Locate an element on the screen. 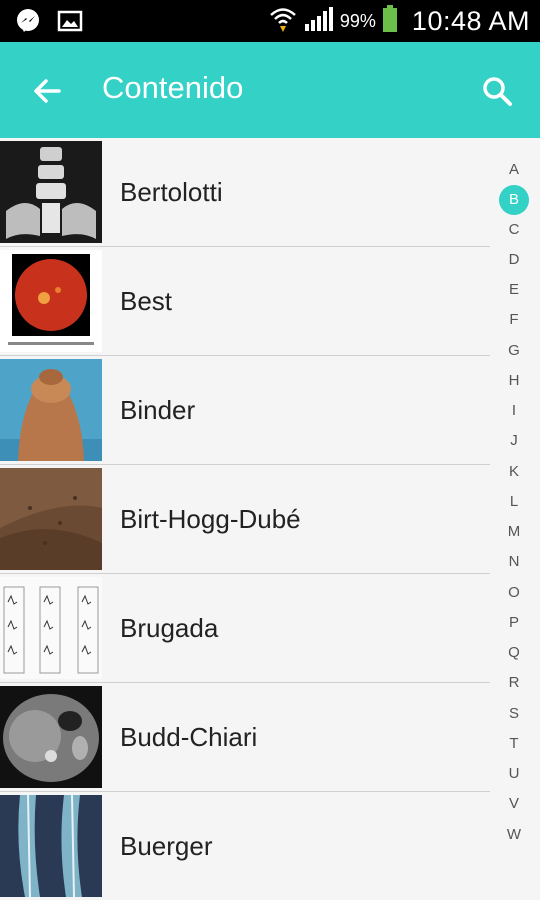 Image resolution: width=540 pixels, height=900 pixels. signal-icon is located at coordinates (319, 21).